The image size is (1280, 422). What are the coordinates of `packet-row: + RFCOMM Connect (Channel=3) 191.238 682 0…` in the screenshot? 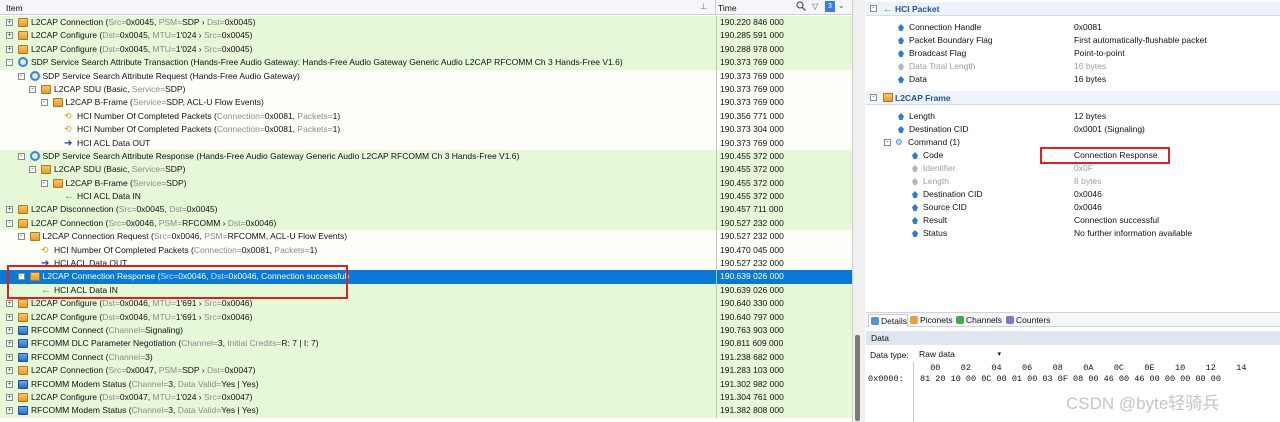 It's located at (426, 357).